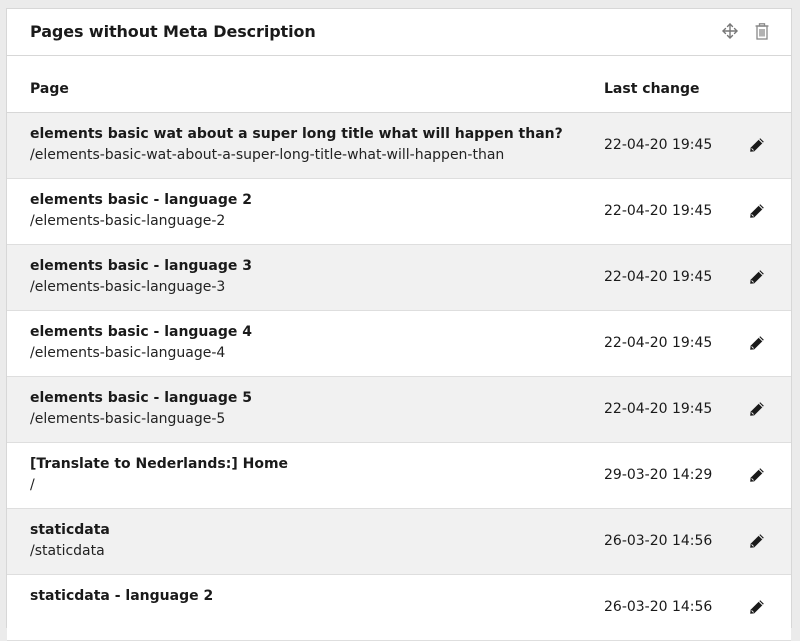  Describe the element at coordinates (67, 551) in the screenshot. I see `page-slug: /staticdata` at that location.